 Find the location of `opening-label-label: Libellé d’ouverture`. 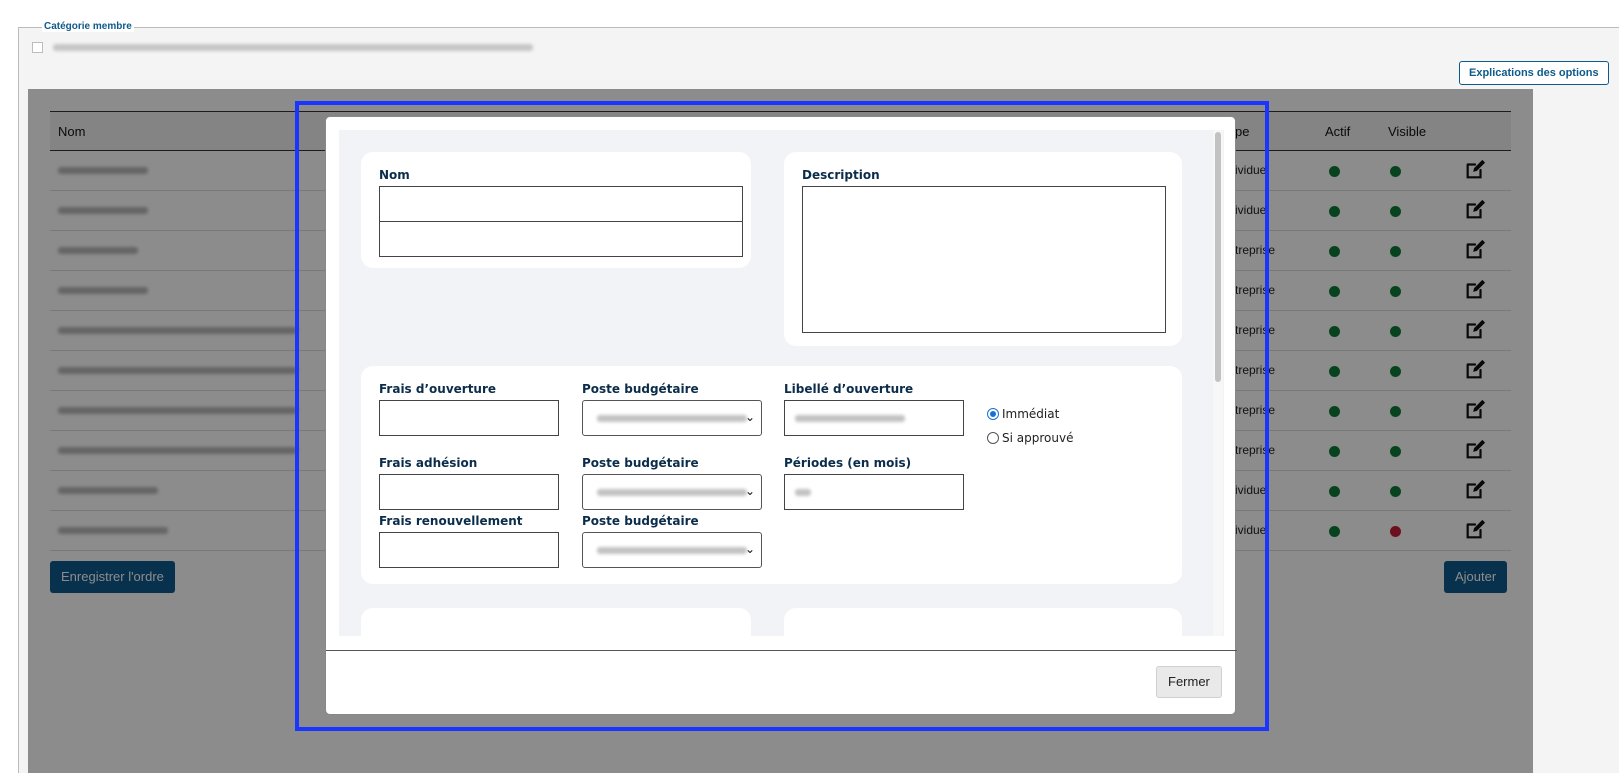

opening-label-label: Libellé d’ouverture is located at coordinates (849, 389).